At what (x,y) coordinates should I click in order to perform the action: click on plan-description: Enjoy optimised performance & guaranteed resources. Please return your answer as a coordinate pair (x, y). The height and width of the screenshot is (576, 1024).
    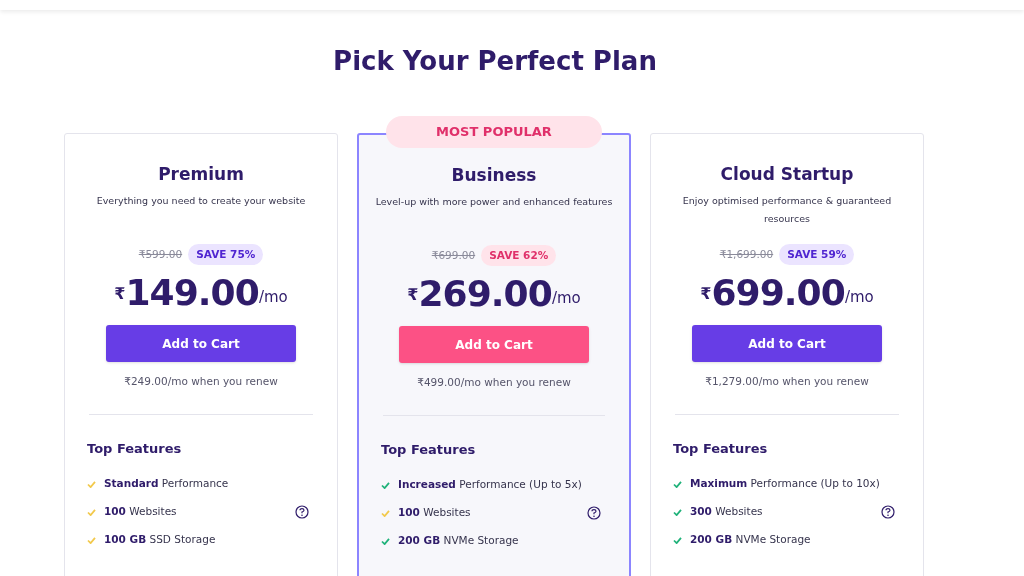
    Looking at the image, I should click on (787, 209).